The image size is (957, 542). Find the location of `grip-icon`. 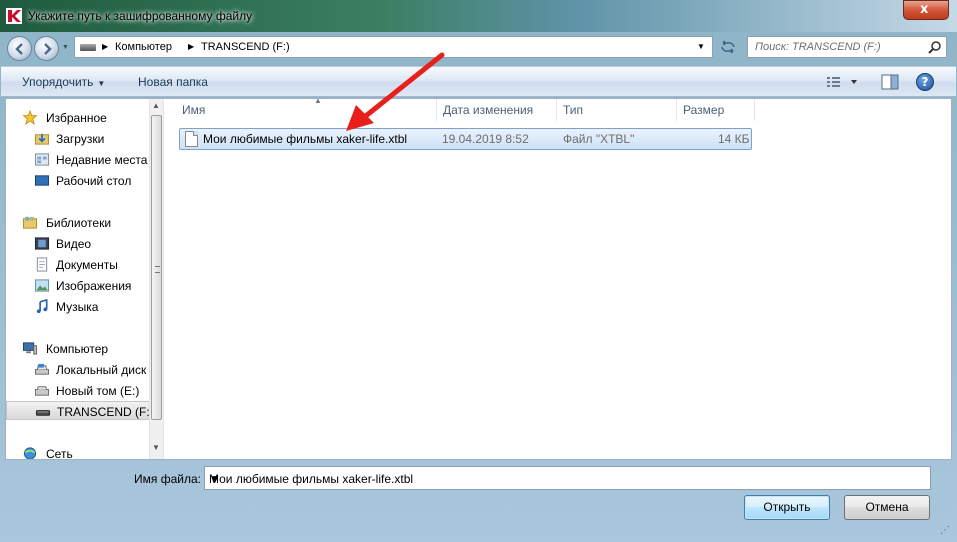

grip-icon is located at coordinates (157, 269).